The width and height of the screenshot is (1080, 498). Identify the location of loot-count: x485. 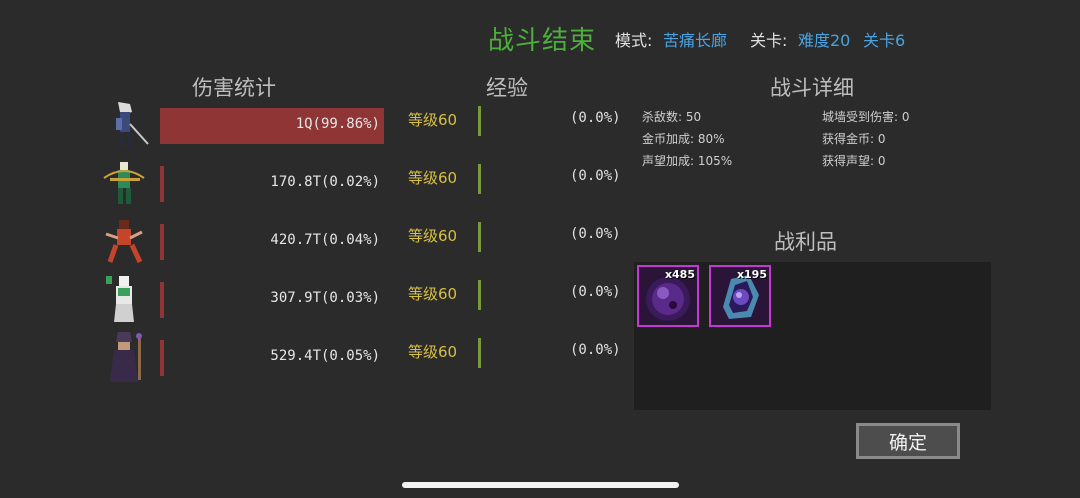
(679, 274).